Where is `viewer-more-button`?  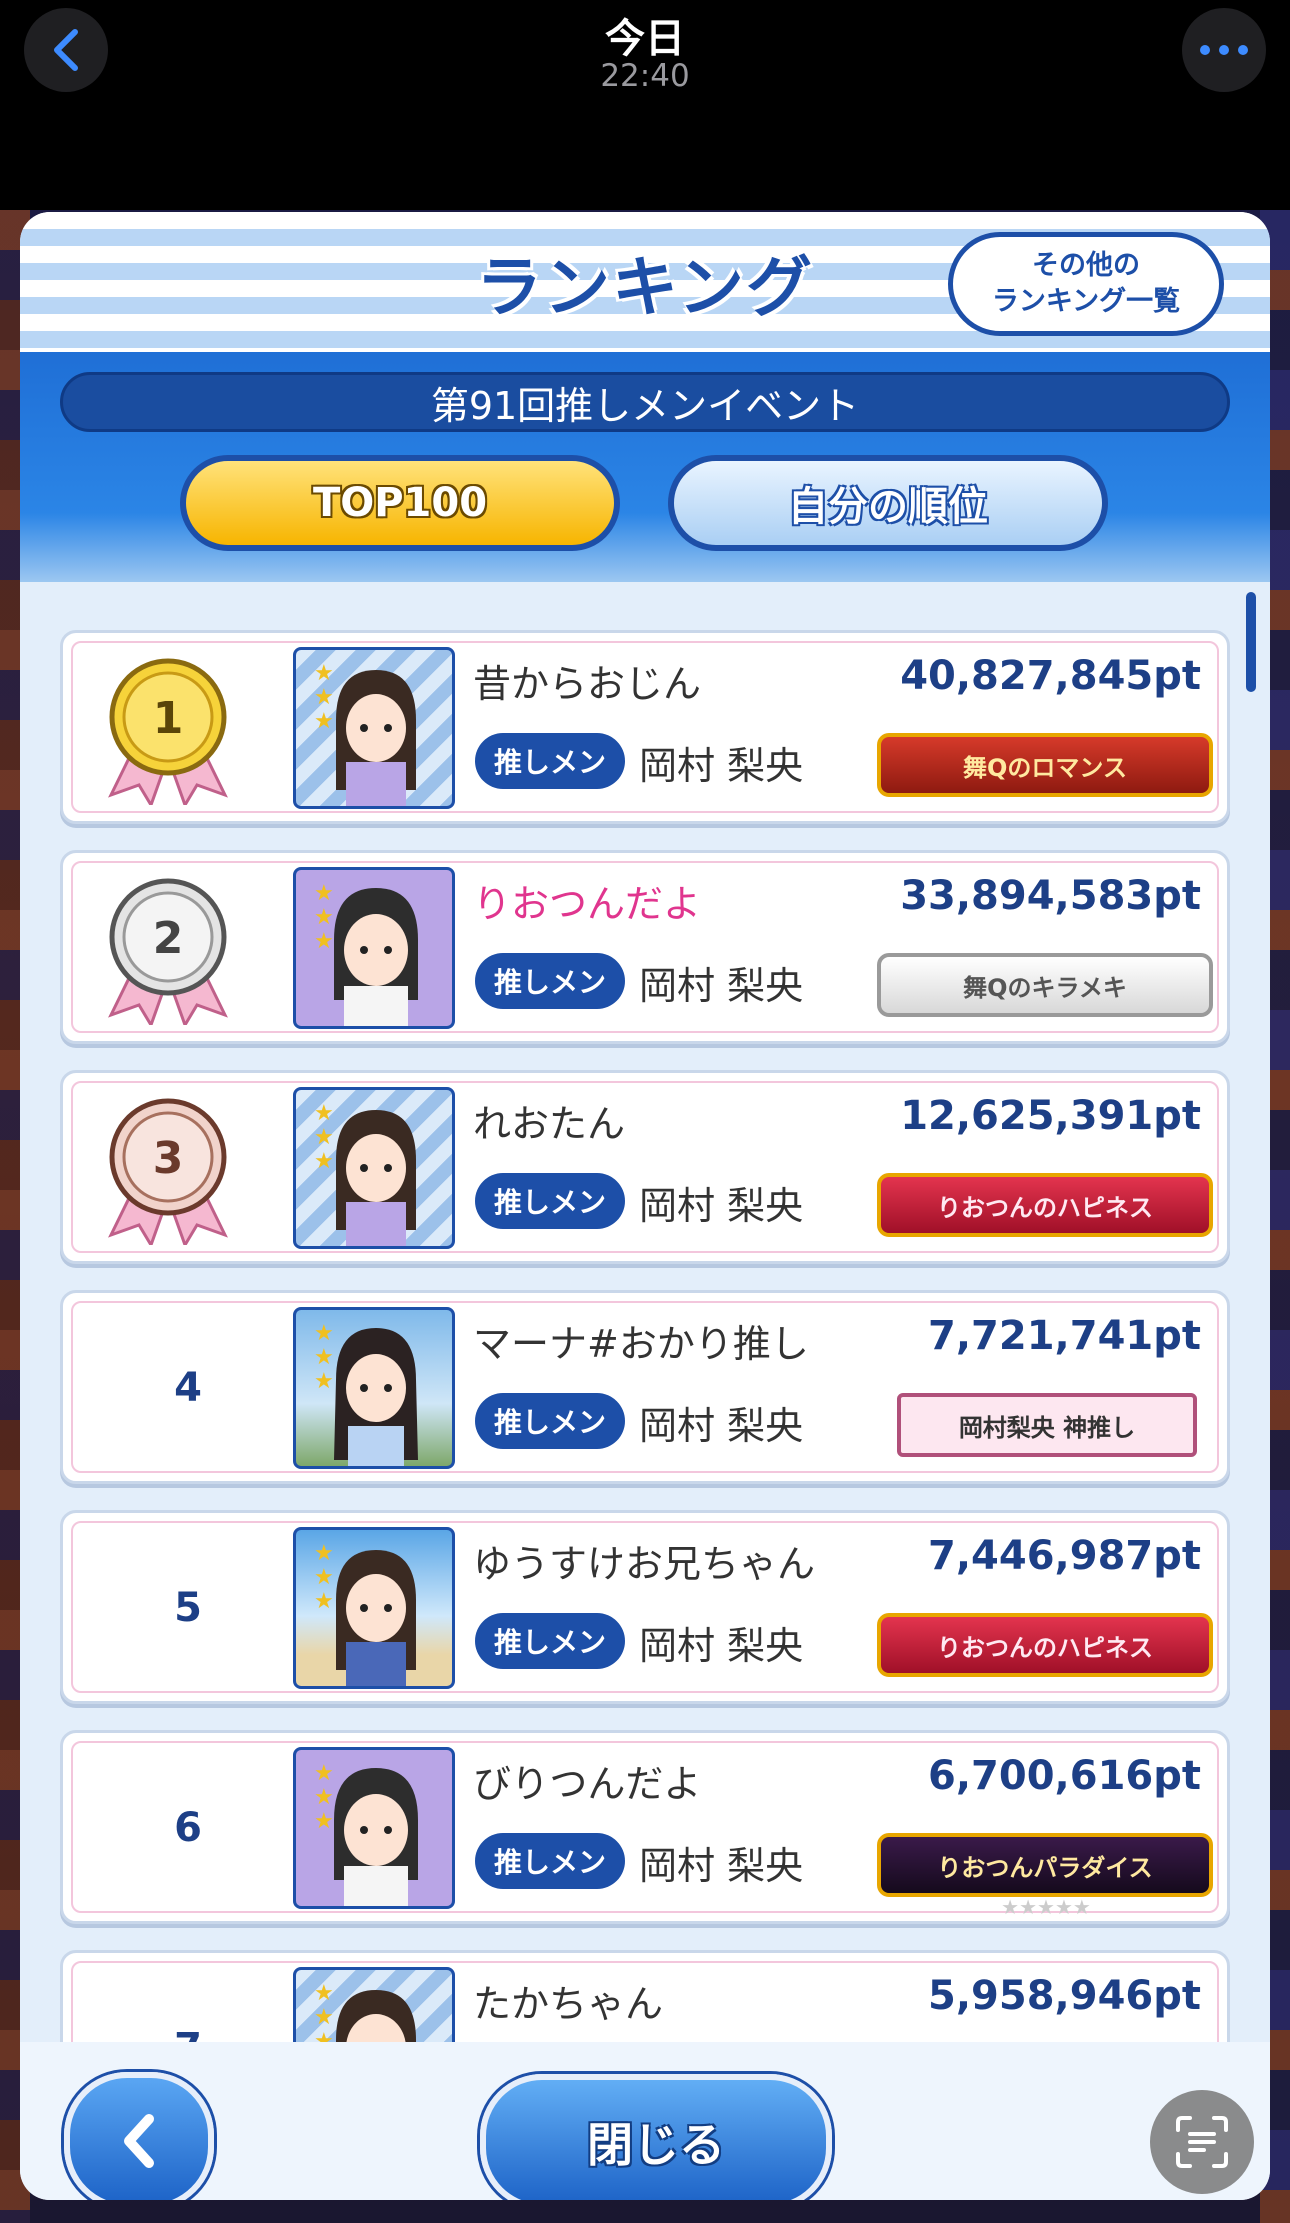 viewer-more-button is located at coordinates (1224, 50).